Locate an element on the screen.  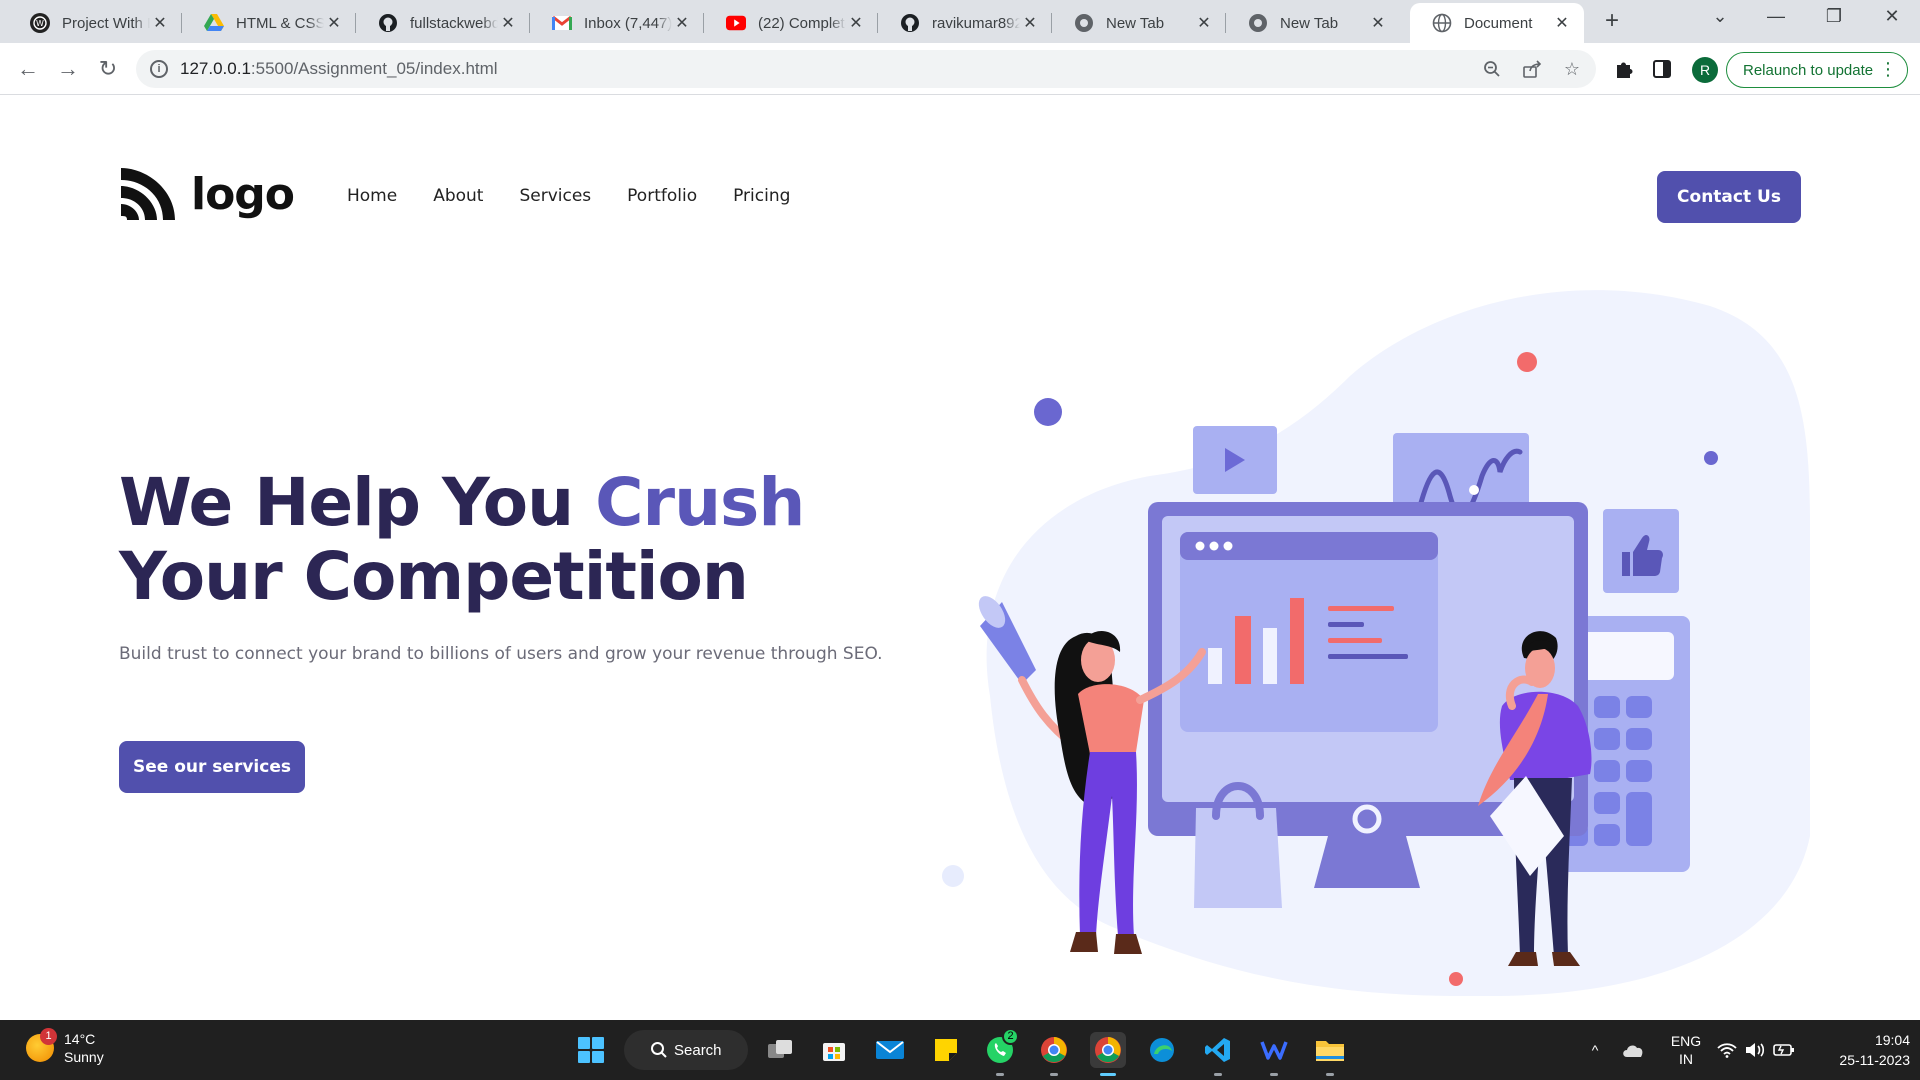
hero-title-accent: Crush is located at coordinates (700, 502).